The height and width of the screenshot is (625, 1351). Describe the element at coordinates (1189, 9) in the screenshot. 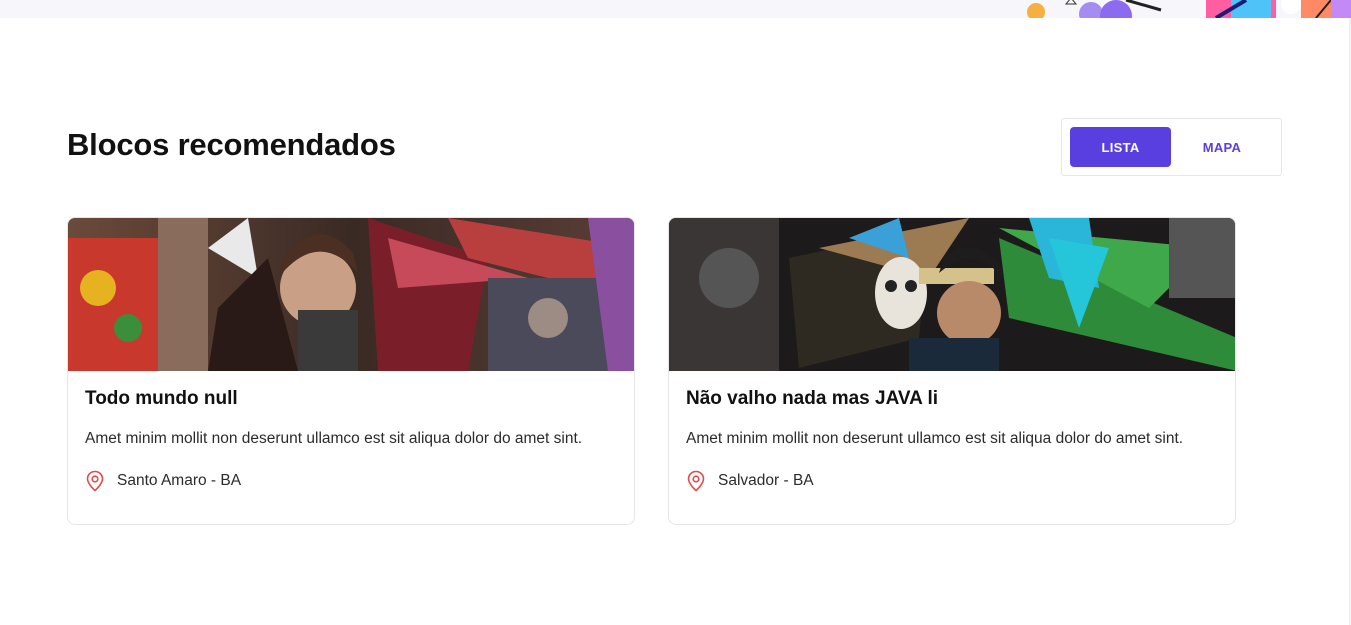

I see `header-illustration` at that location.